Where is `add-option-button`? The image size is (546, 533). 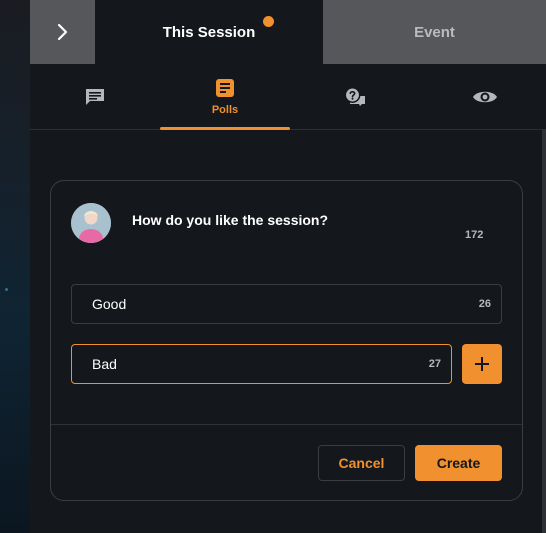 add-option-button is located at coordinates (482, 364).